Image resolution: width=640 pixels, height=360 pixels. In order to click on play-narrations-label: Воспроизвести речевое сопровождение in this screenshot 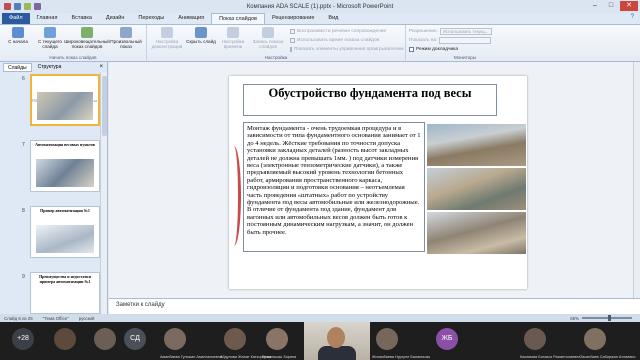, I will do `click(342, 31)`.